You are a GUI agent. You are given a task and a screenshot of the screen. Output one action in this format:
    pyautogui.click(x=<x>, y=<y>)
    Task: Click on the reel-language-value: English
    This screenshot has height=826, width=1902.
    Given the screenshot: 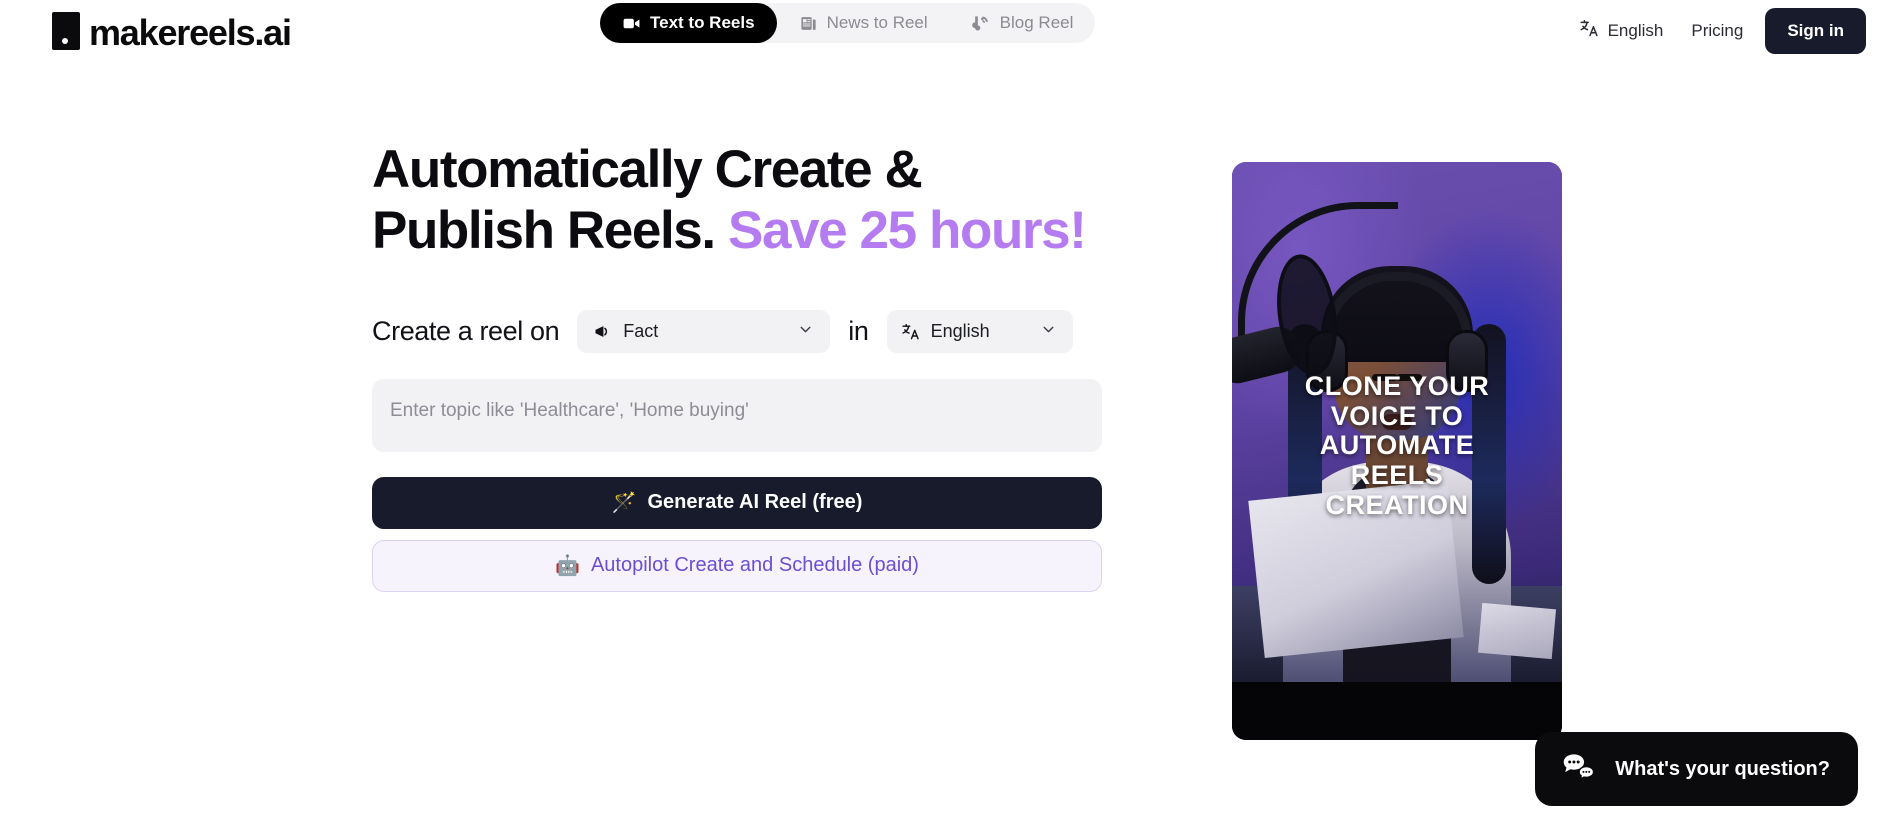 What is the action you would take?
    pyautogui.click(x=960, y=331)
    